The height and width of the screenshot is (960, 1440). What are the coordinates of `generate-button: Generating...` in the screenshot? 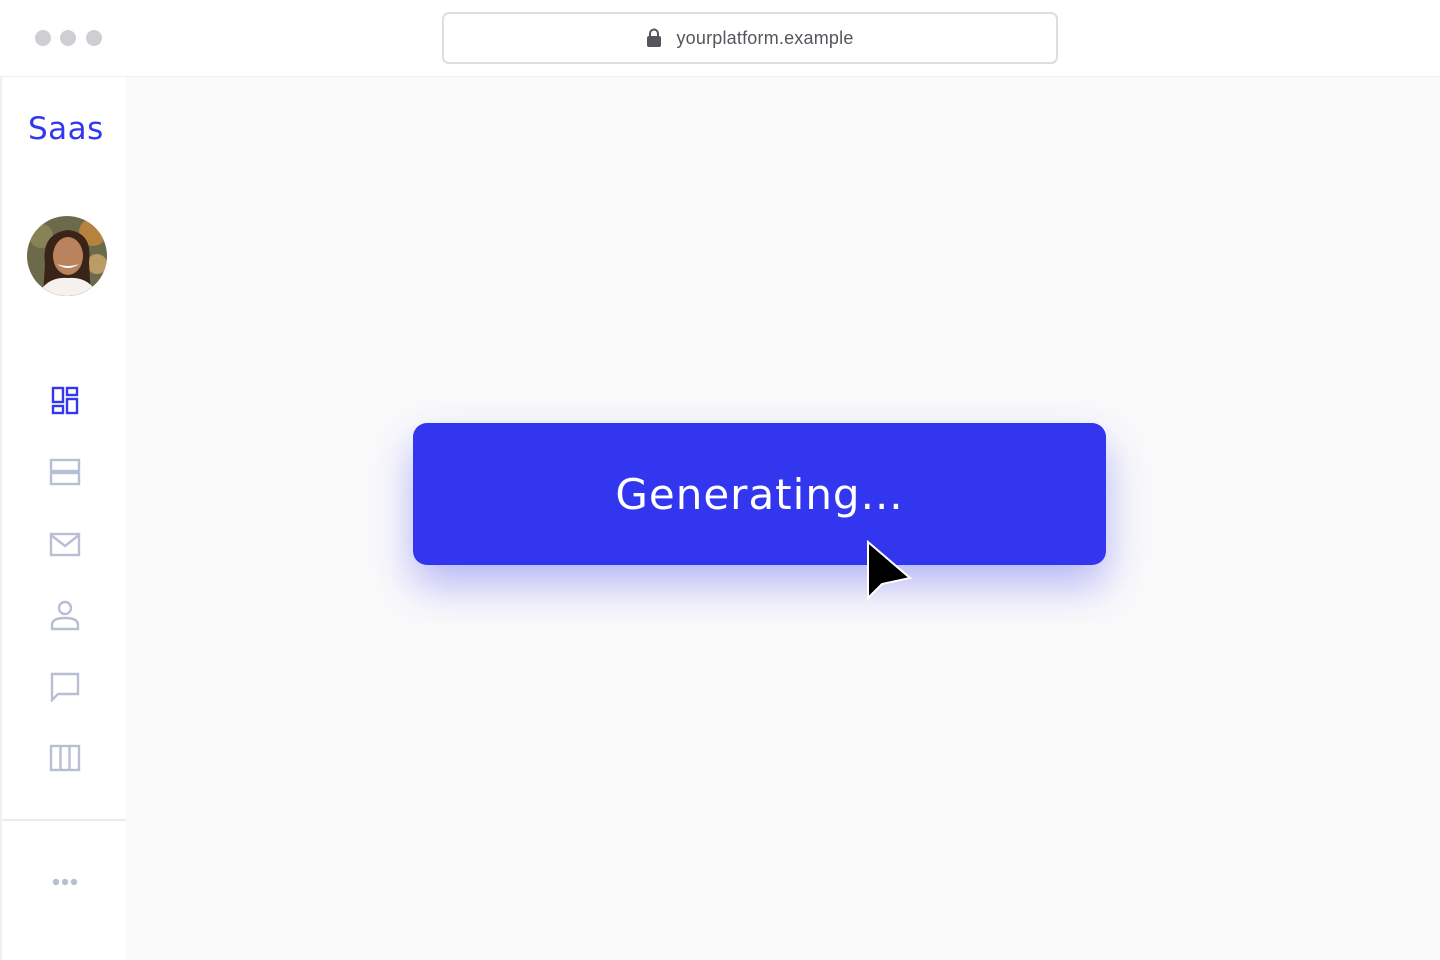 It's located at (759, 494).